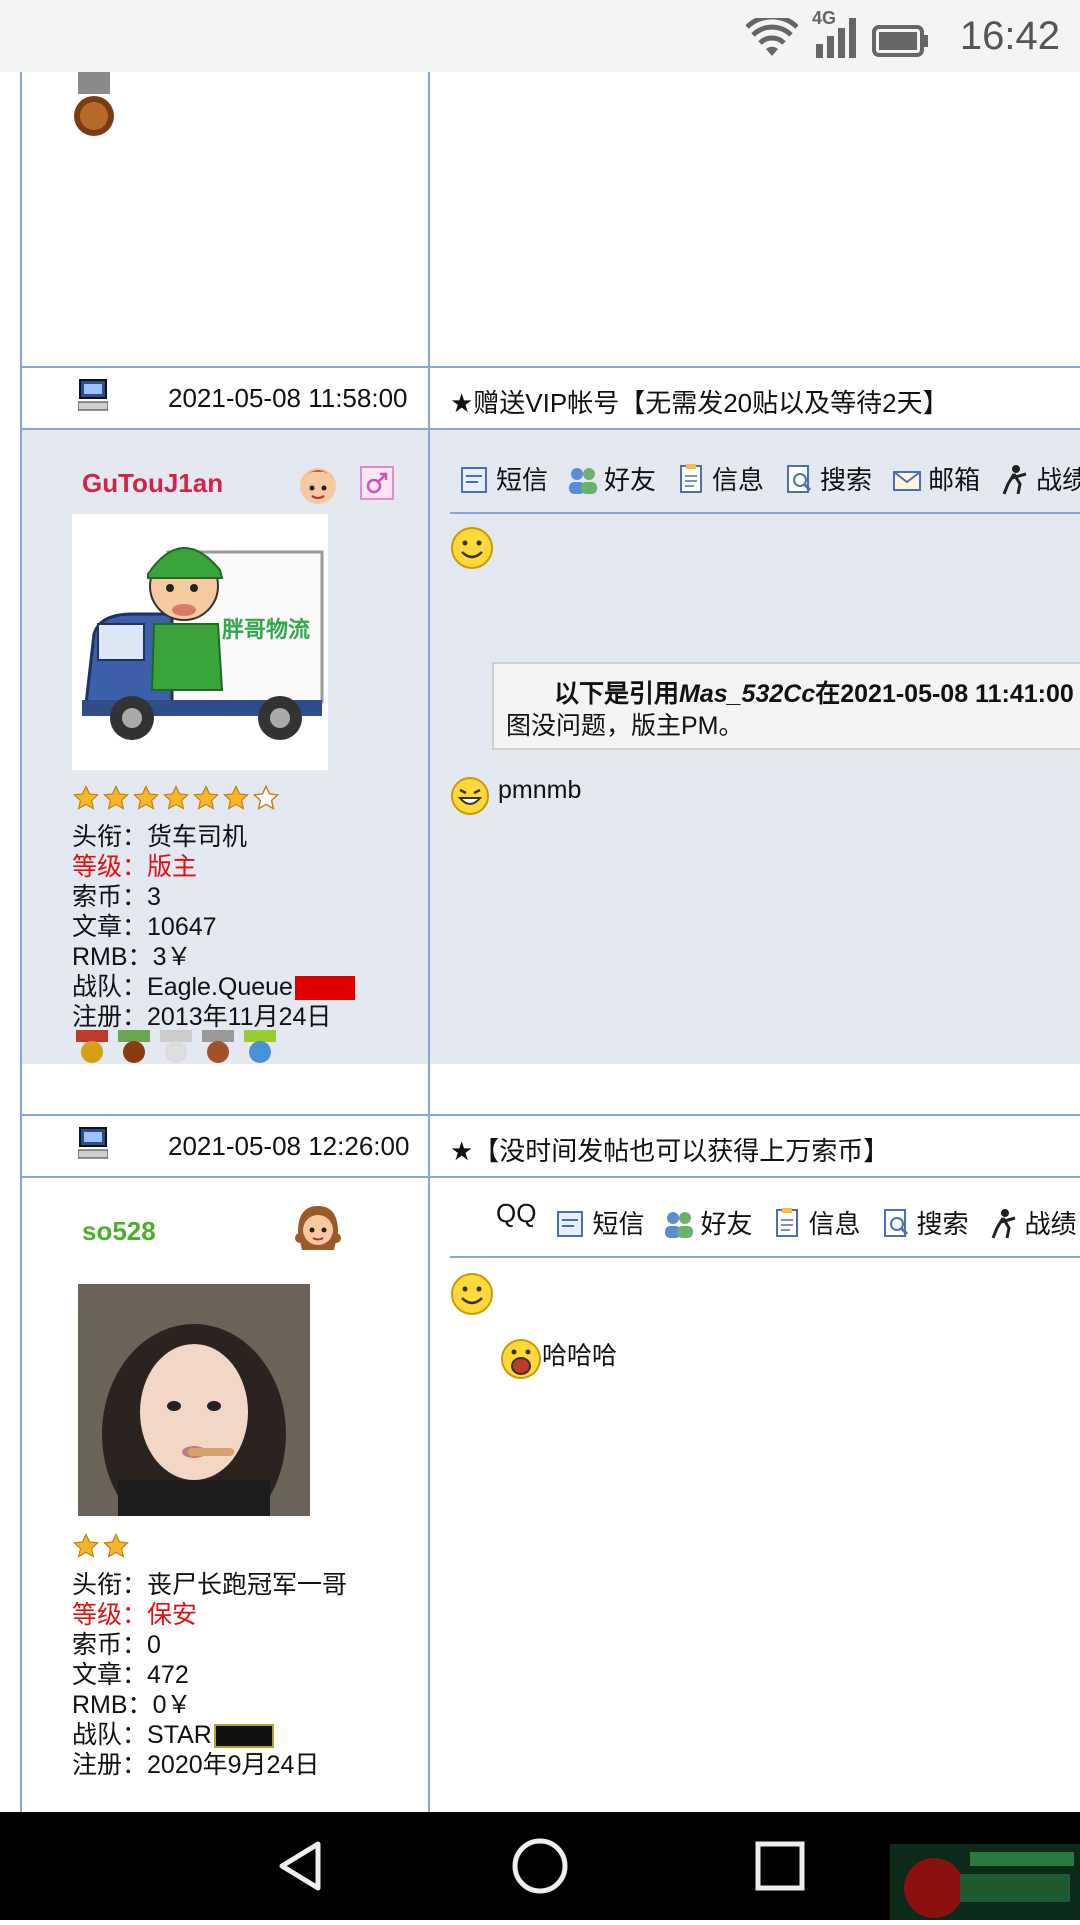  Describe the element at coordinates (266, 797) in the screenshot. I see `star-empty-icon` at that location.